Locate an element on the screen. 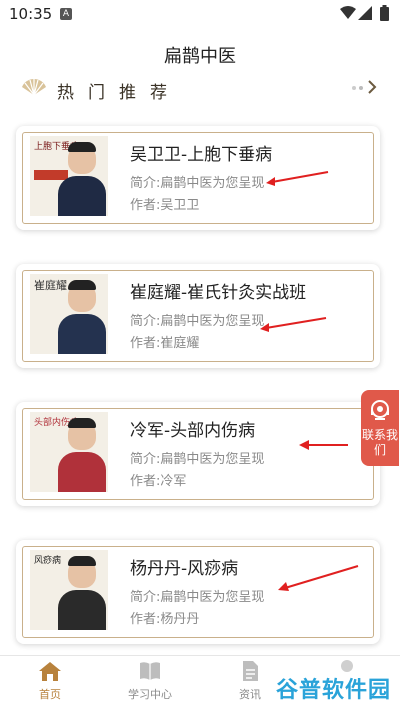 This screenshot has width=400, height=711. signal-icon is located at coordinates (365, 13).